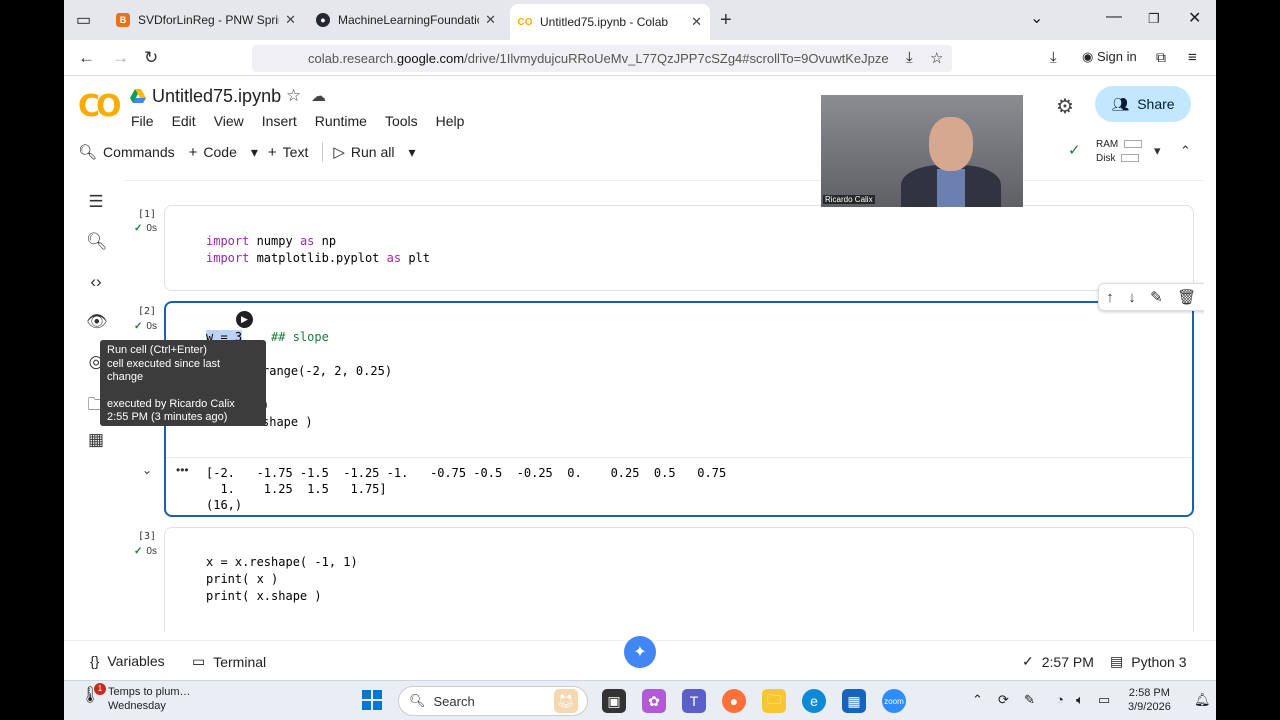 Image resolution: width=1280 pixels, height=720 pixels. I want to click on tab-untitled75: CO Untitled75.ipynb - Colab ✕, so click(610, 22).